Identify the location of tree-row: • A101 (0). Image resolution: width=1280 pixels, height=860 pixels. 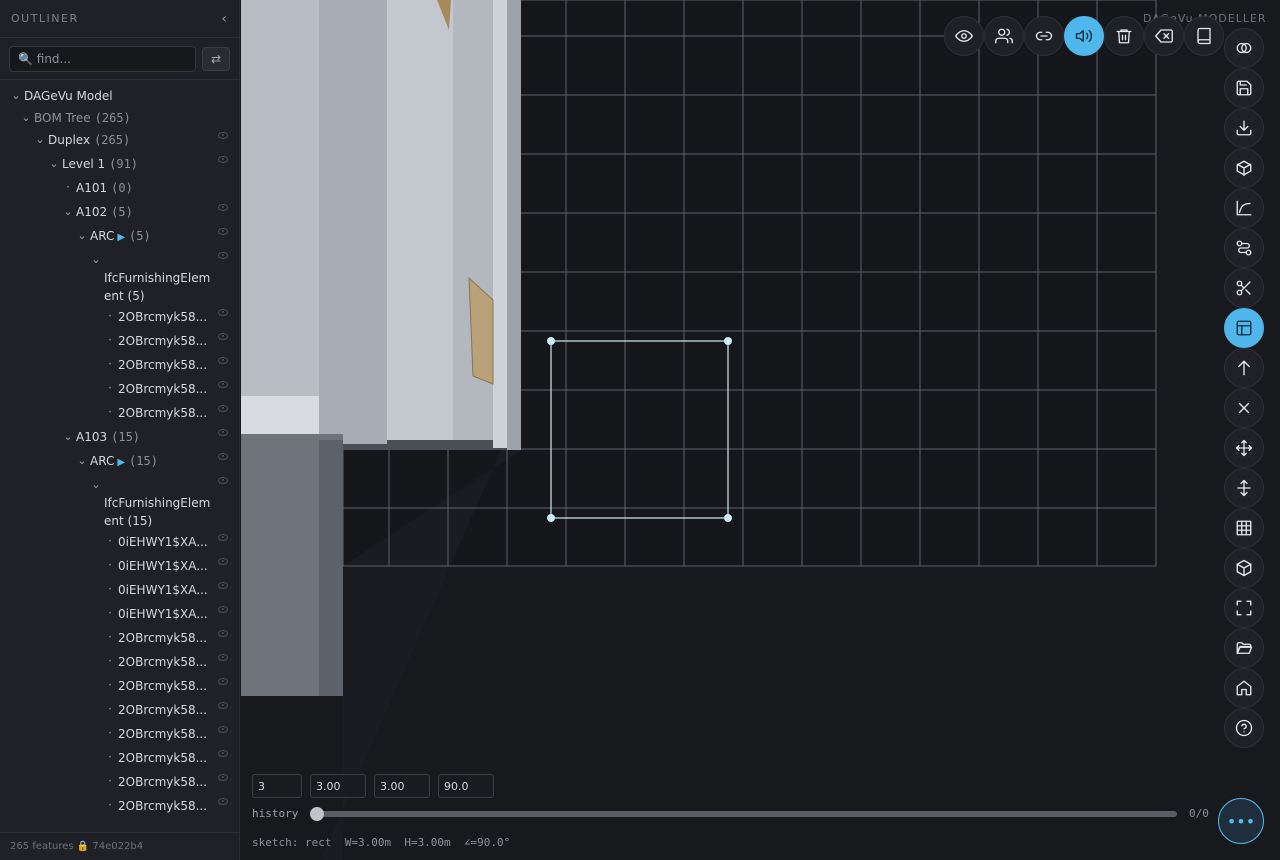
(120, 188).